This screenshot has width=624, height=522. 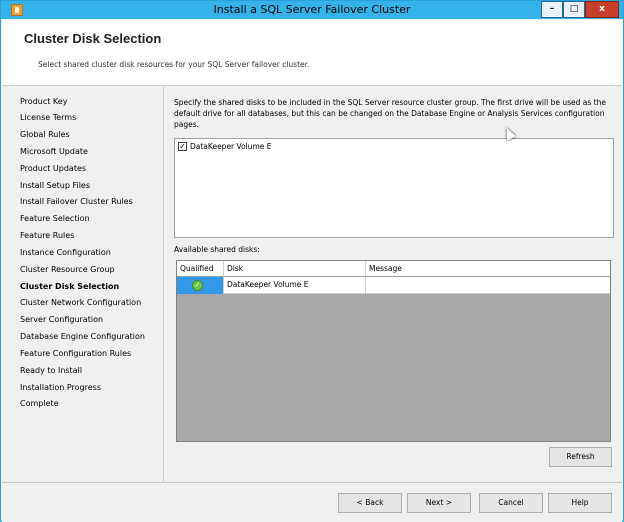 What do you see at coordinates (488, 269) in the screenshot?
I see `column-header-message: Message` at bounding box center [488, 269].